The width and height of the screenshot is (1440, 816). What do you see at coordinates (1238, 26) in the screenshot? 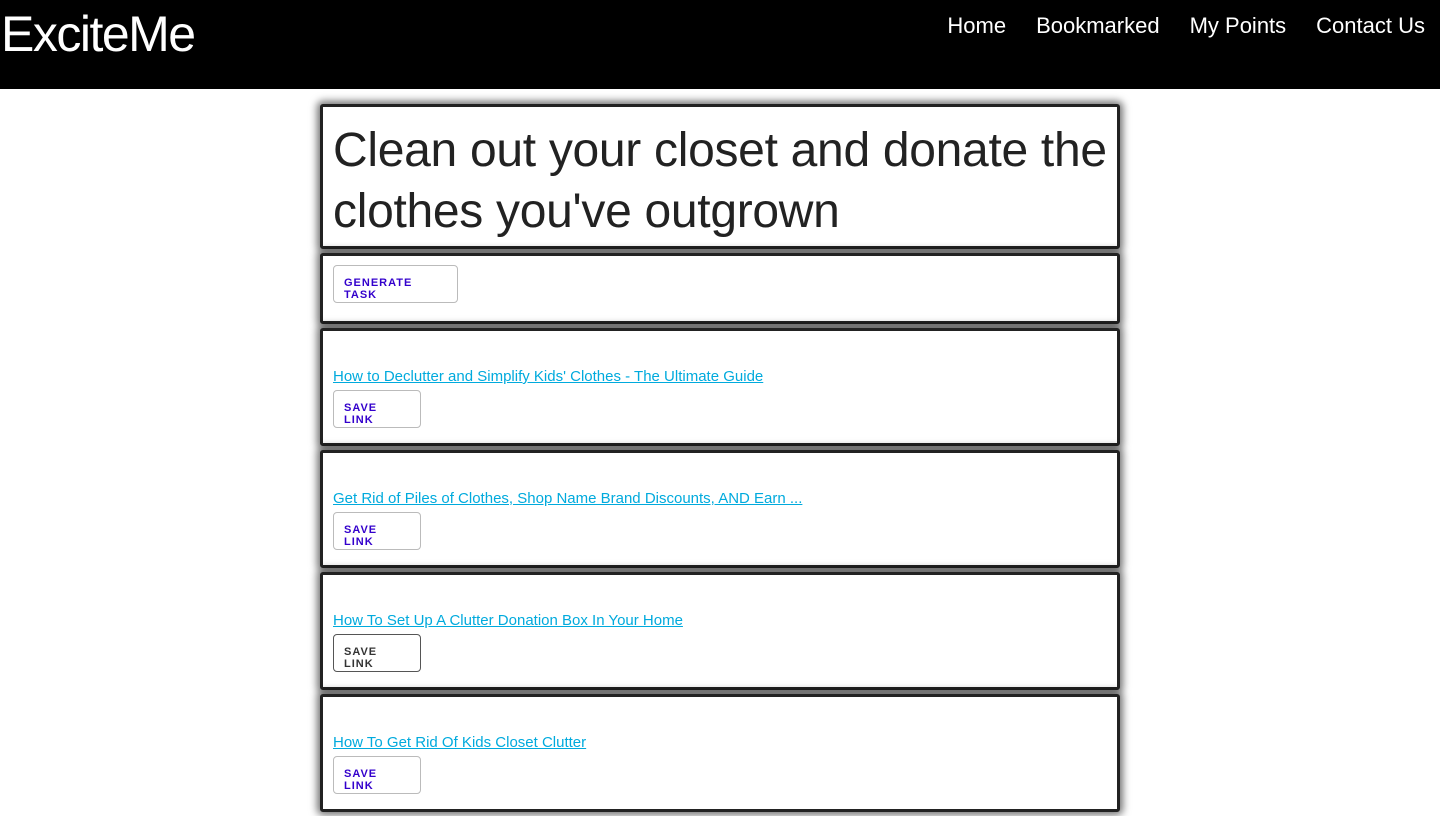
I see `nav-link-my-points: My Points` at bounding box center [1238, 26].